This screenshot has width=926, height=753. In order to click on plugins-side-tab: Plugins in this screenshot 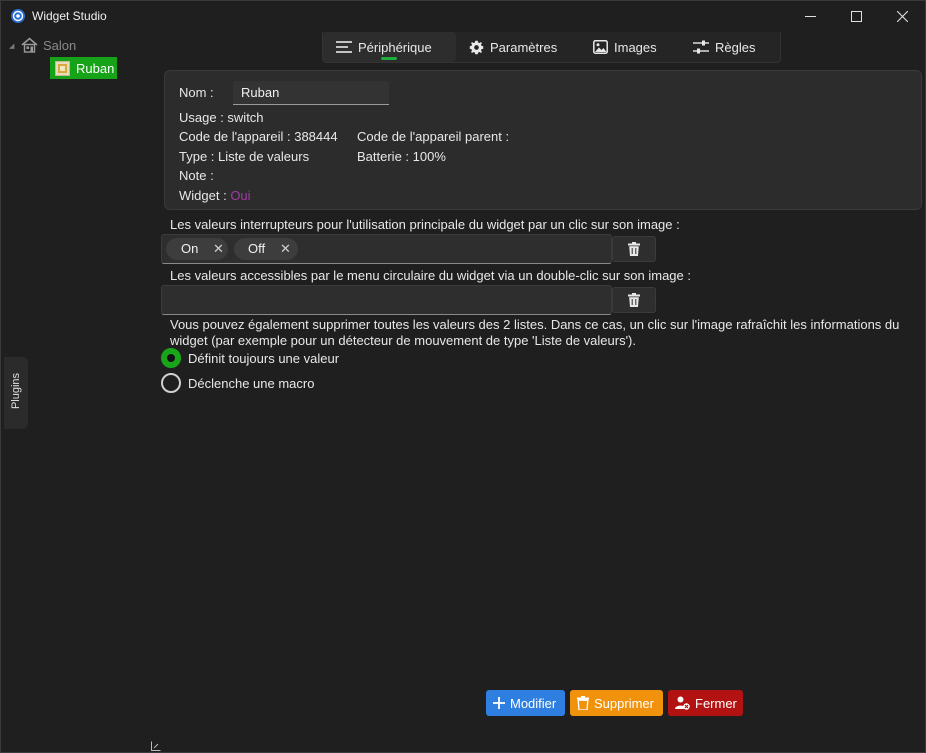, I will do `click(16, 393)`.